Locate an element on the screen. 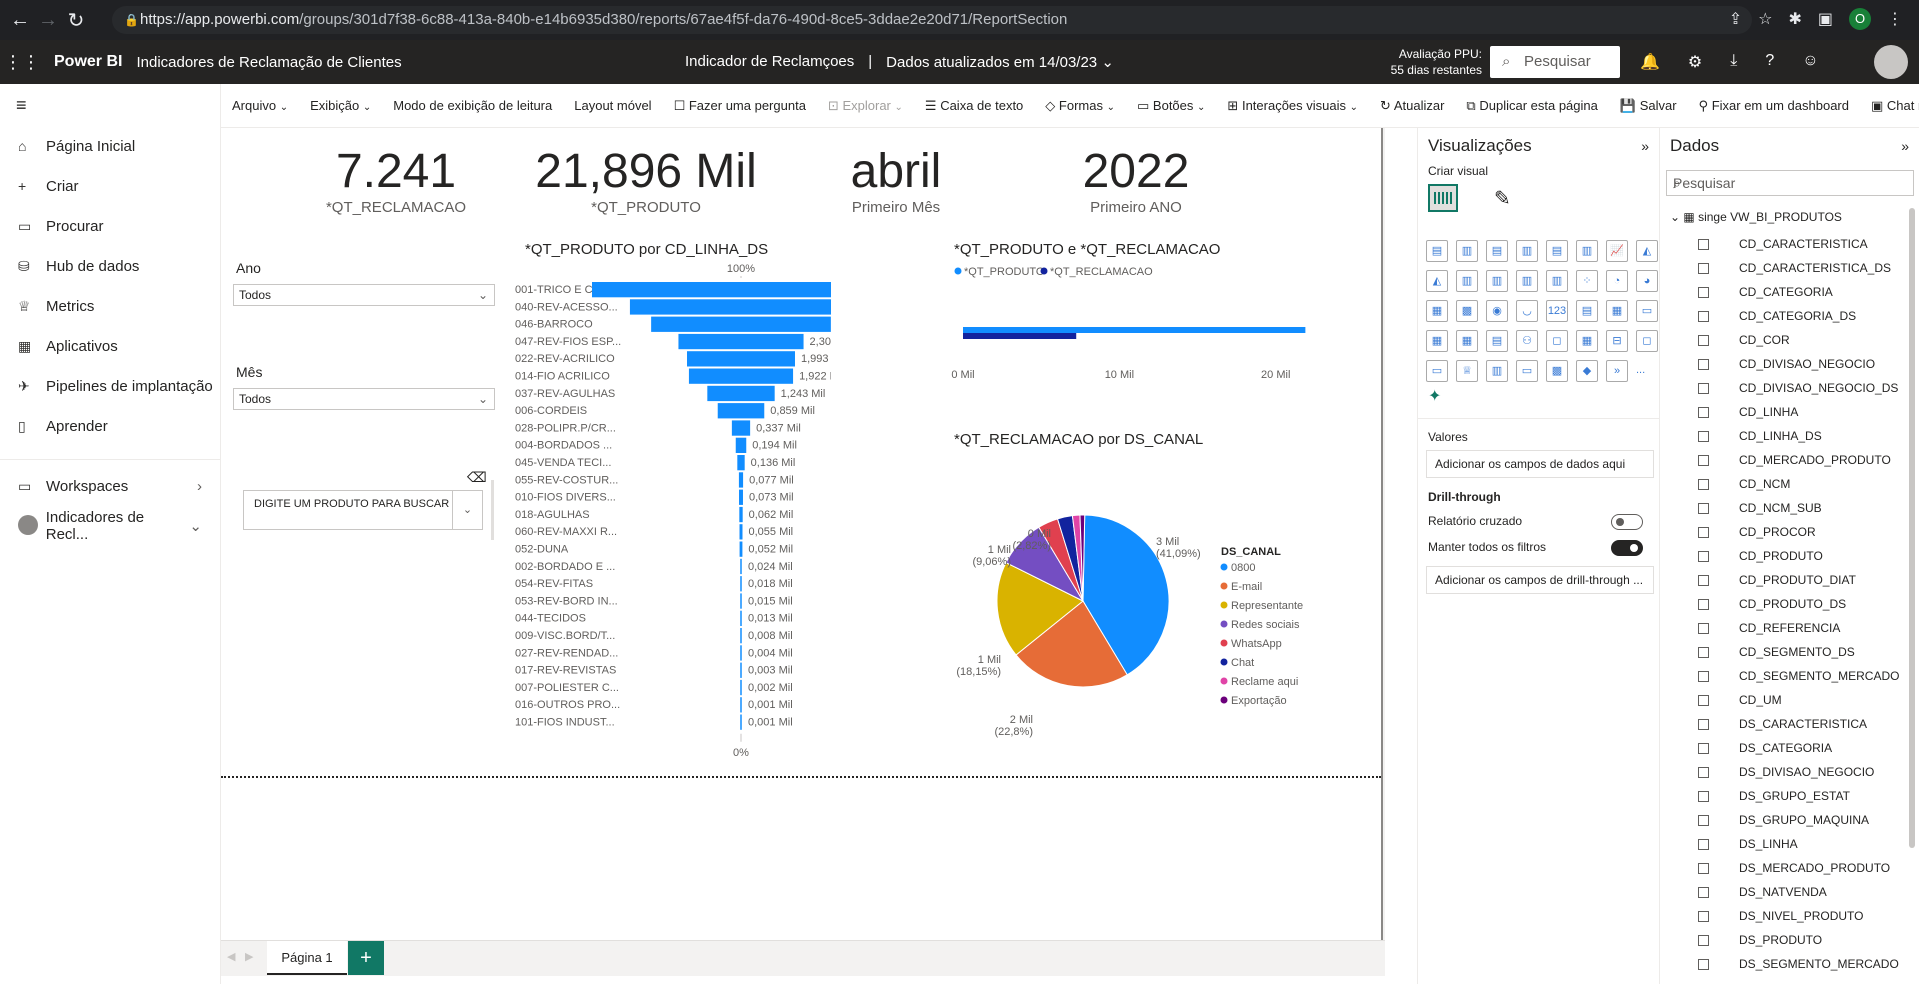  reload-icon: ↻ is located at coordinates (76, 20).